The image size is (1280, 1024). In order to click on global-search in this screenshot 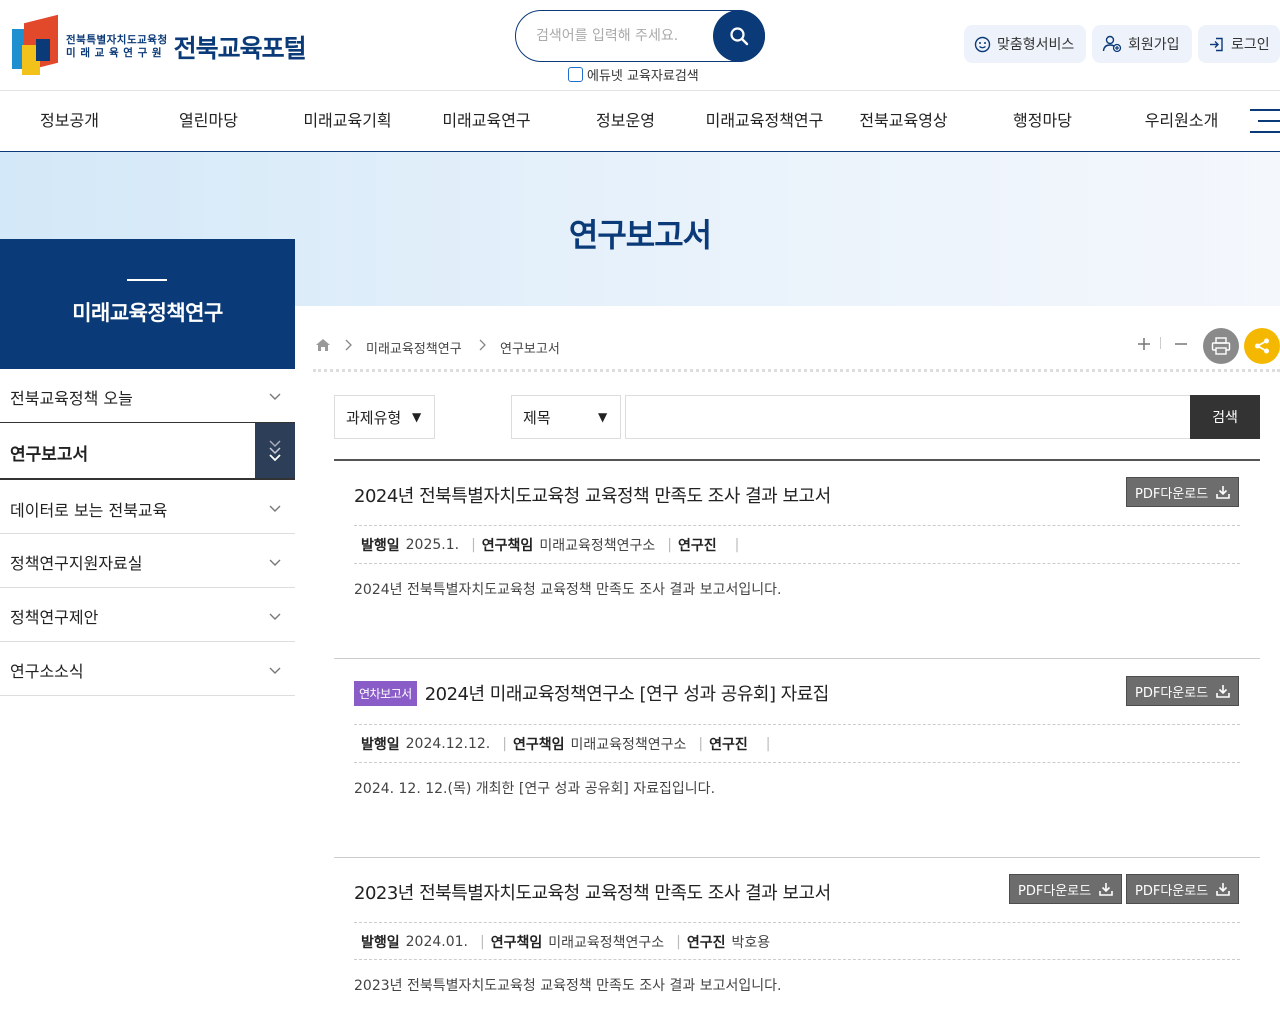, I will do `click(640, 36)`.